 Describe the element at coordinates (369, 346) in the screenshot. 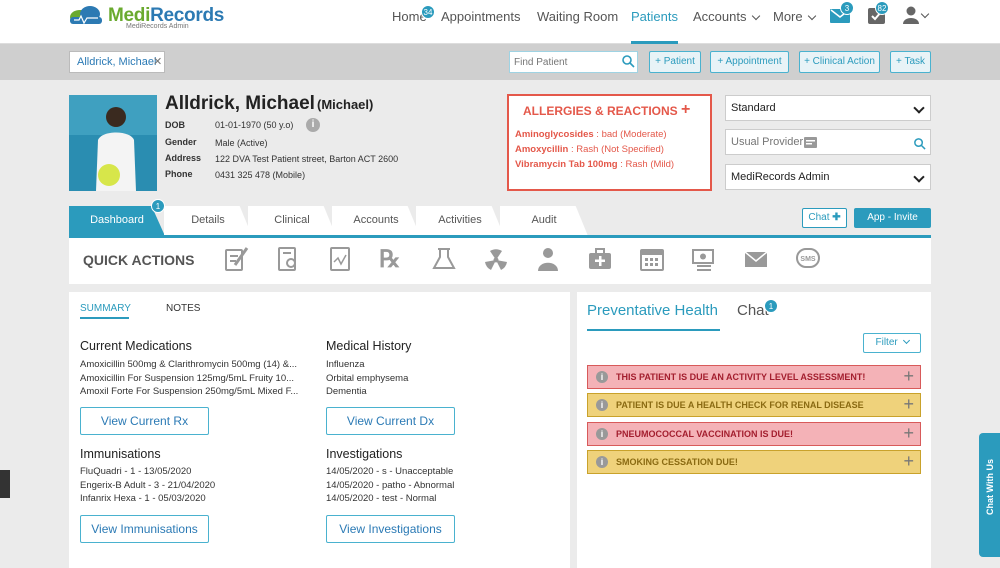

I see `medical-history-title: Medical History` at that location.